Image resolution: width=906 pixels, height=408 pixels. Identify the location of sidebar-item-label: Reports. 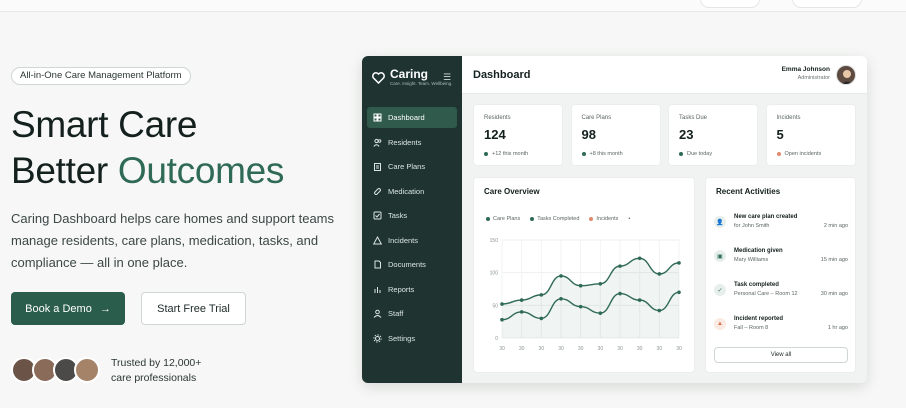
(401, 289).